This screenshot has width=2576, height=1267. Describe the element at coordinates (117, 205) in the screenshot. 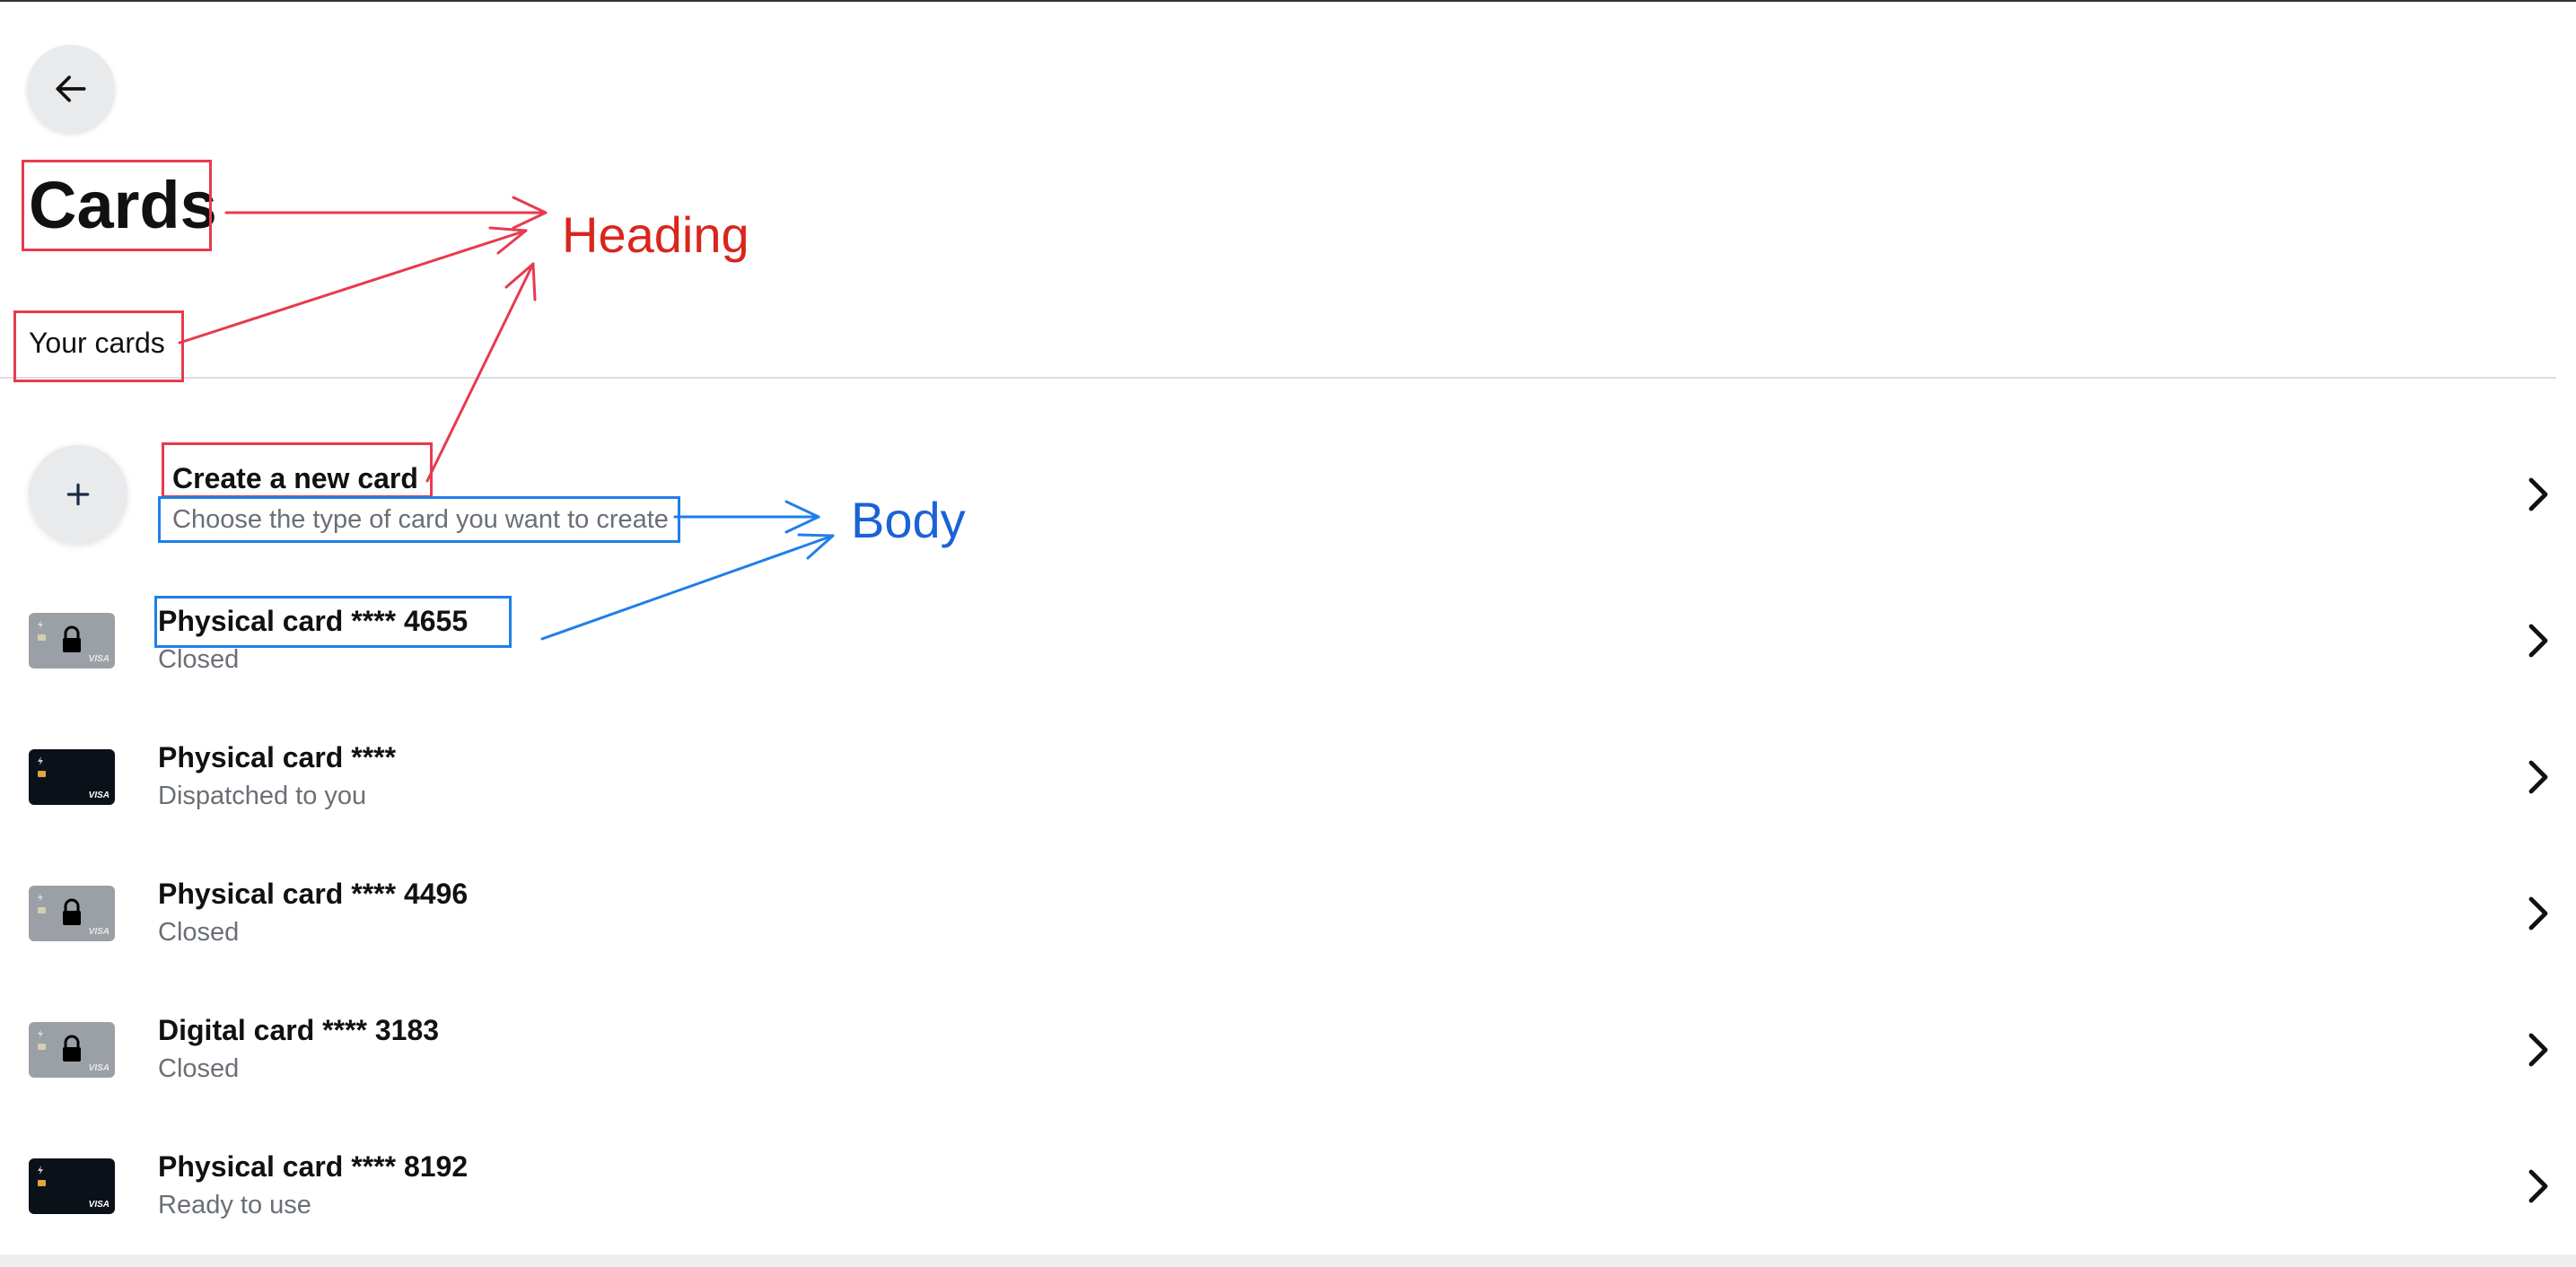

I see `annotation-box-heading-title` at that location.